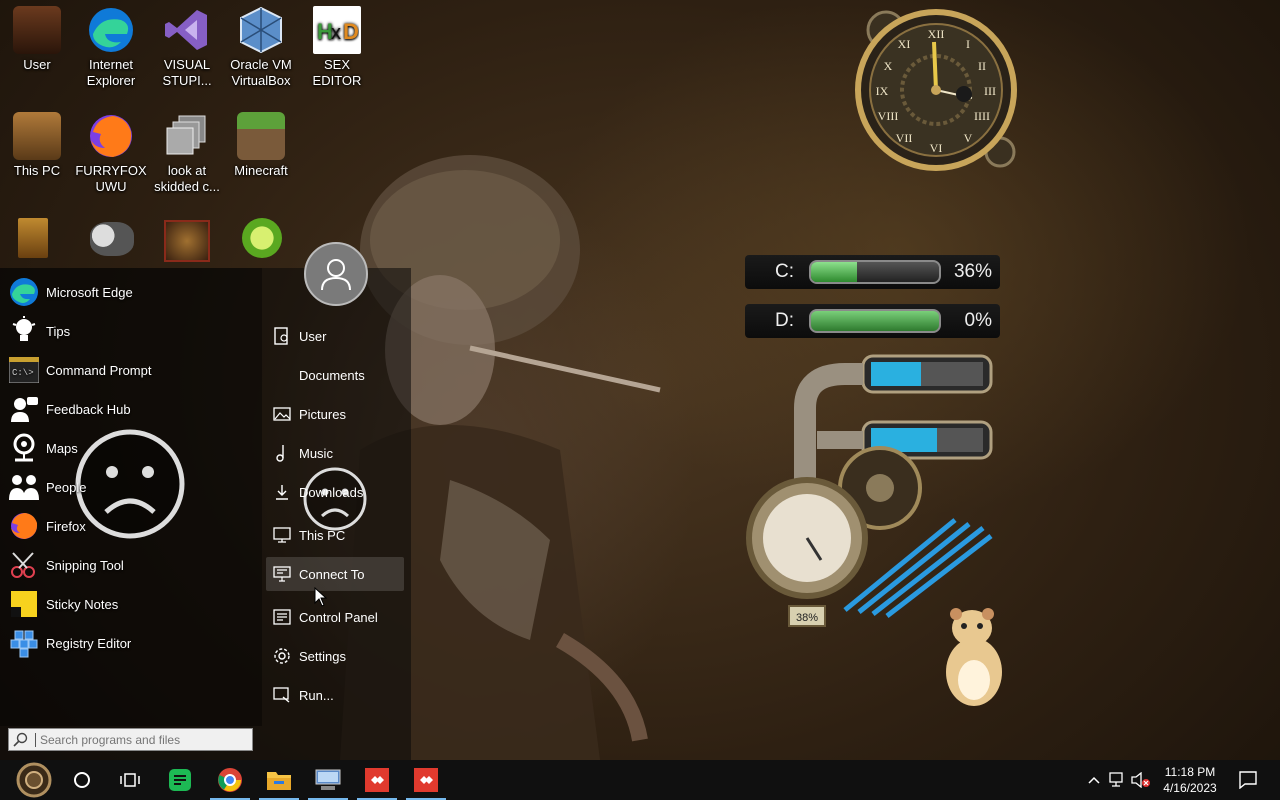 The image size is (1280, 800). What do you see at coordinates (130, 780) in the screenshot?
I see `task-view-button` at bounding box center [130, 780].